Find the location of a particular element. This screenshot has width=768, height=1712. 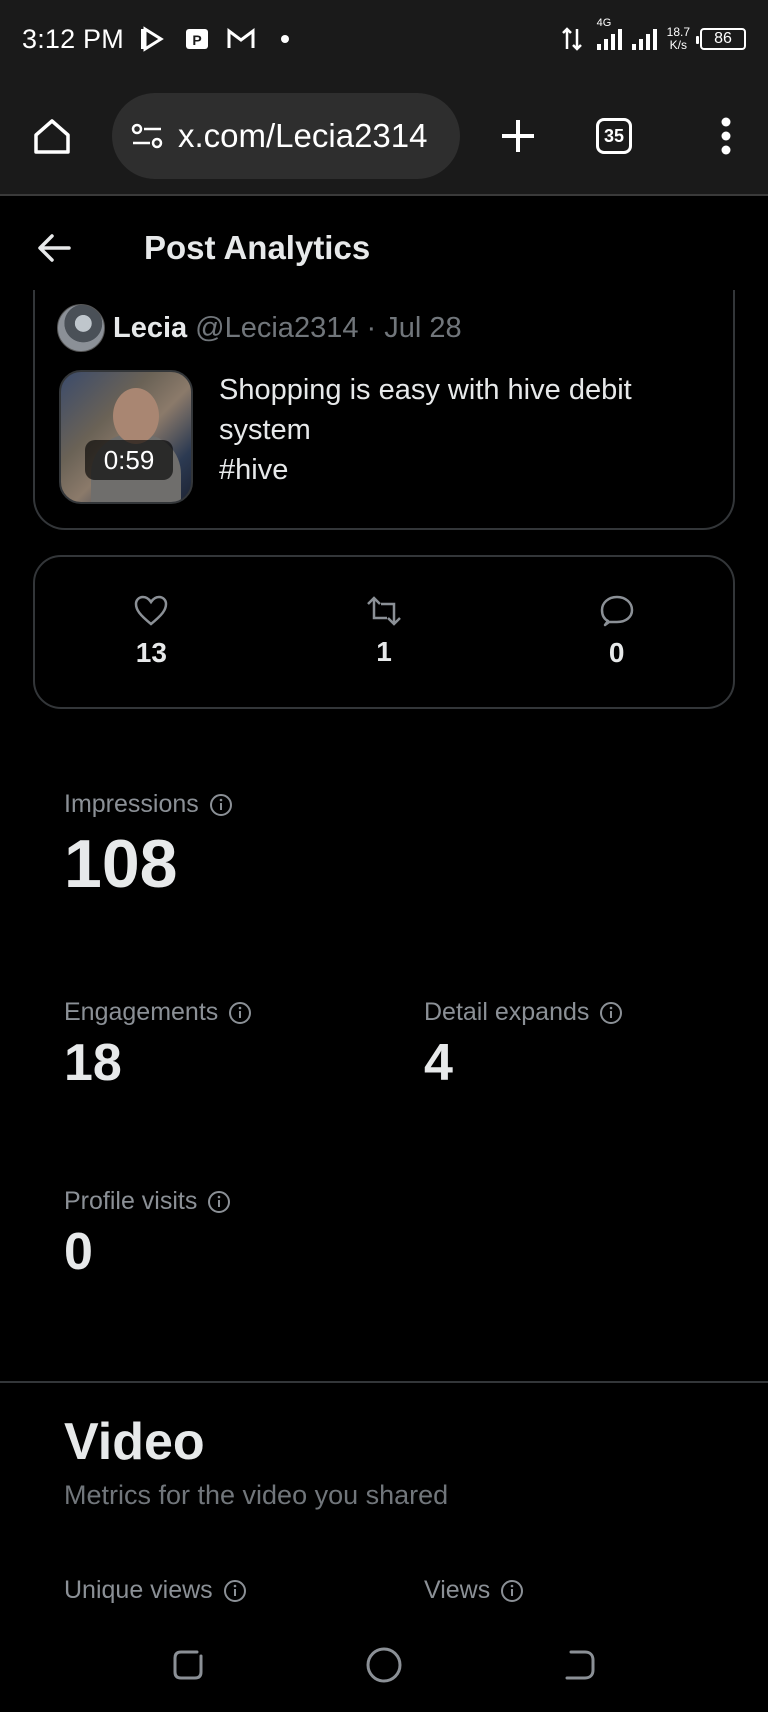

status-left: 3:12 PM P is located at coordinates (161, 39).